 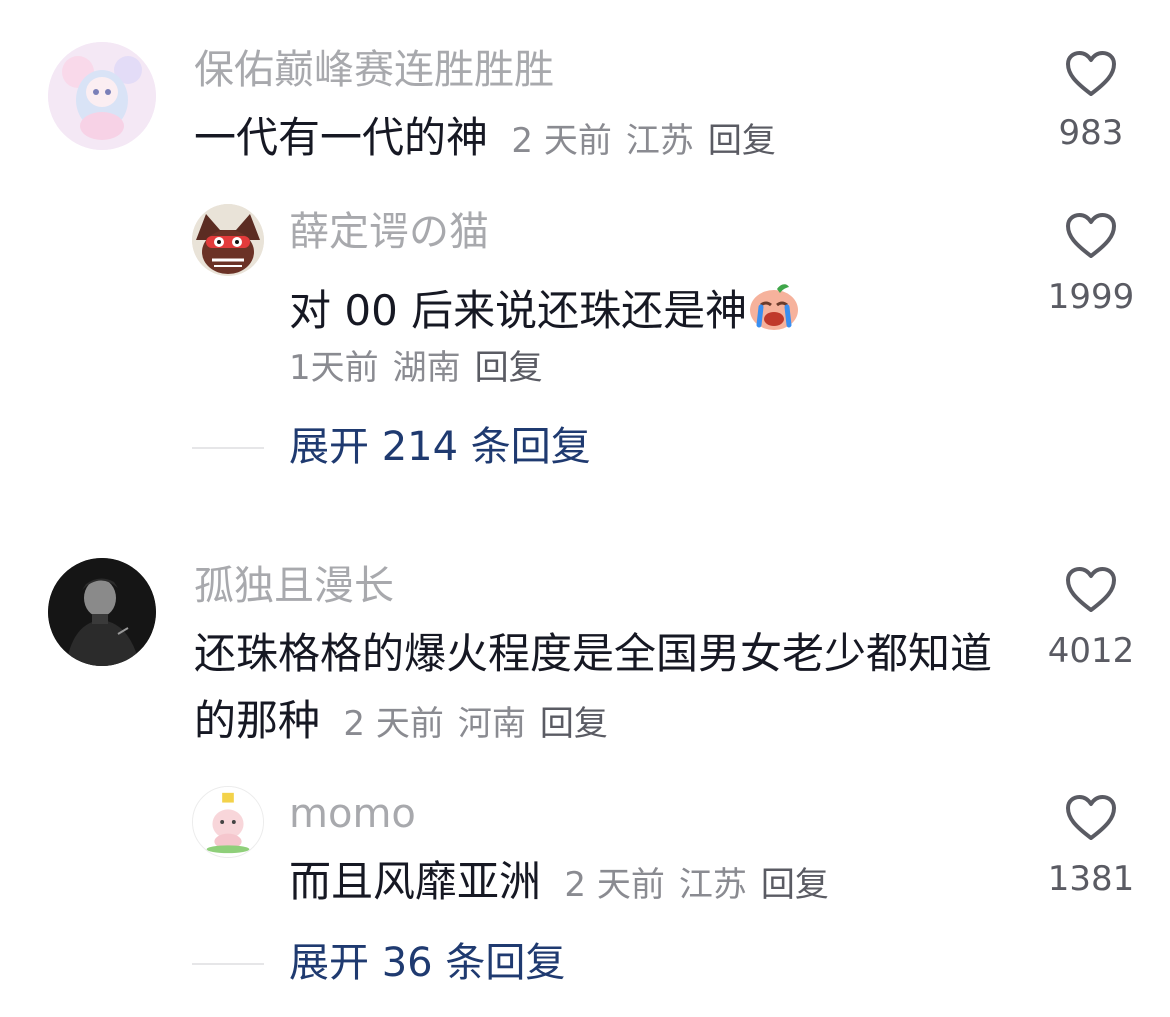 What do you see at coordinates (334, 368) in the screenshot?
I see `reply-time: 1天前` at bounding box center [334, 368].